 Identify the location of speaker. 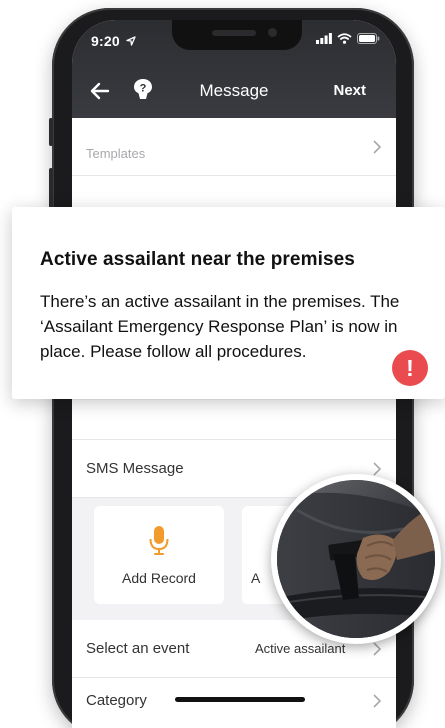
(234, 33).